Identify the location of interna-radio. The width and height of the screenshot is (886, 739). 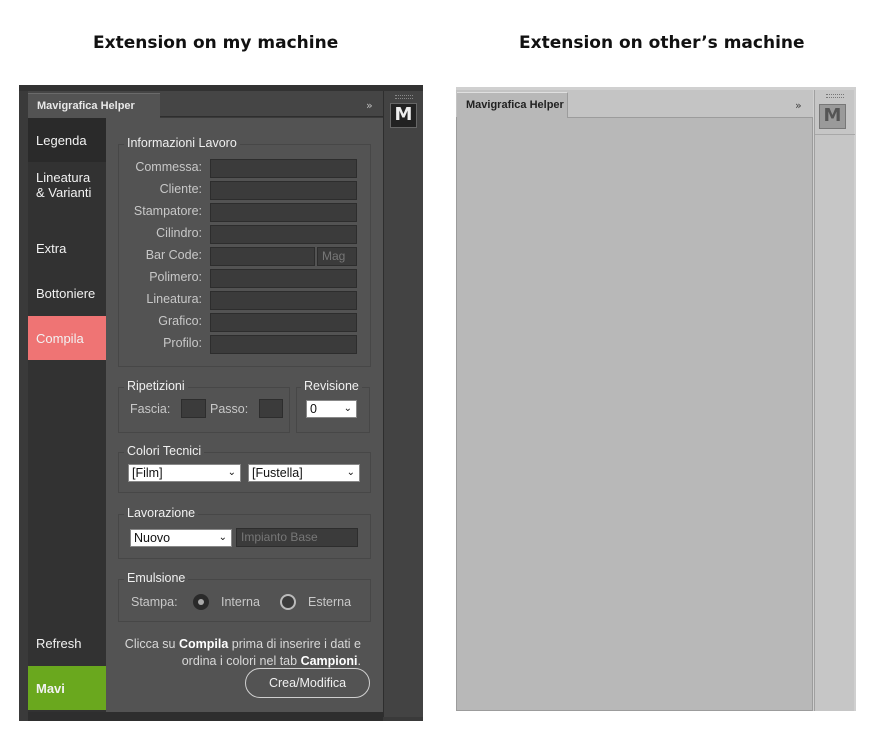
(201, 602).